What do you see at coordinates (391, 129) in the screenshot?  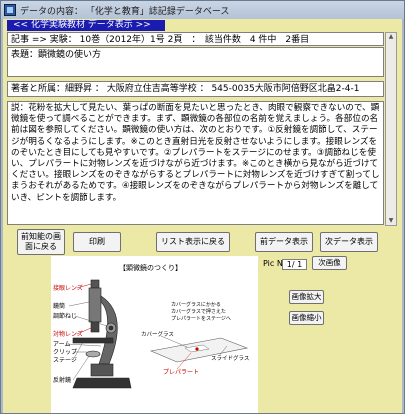 I see `vertical-scrollbar: ▲ ▼` at bounding box center [391, 129].